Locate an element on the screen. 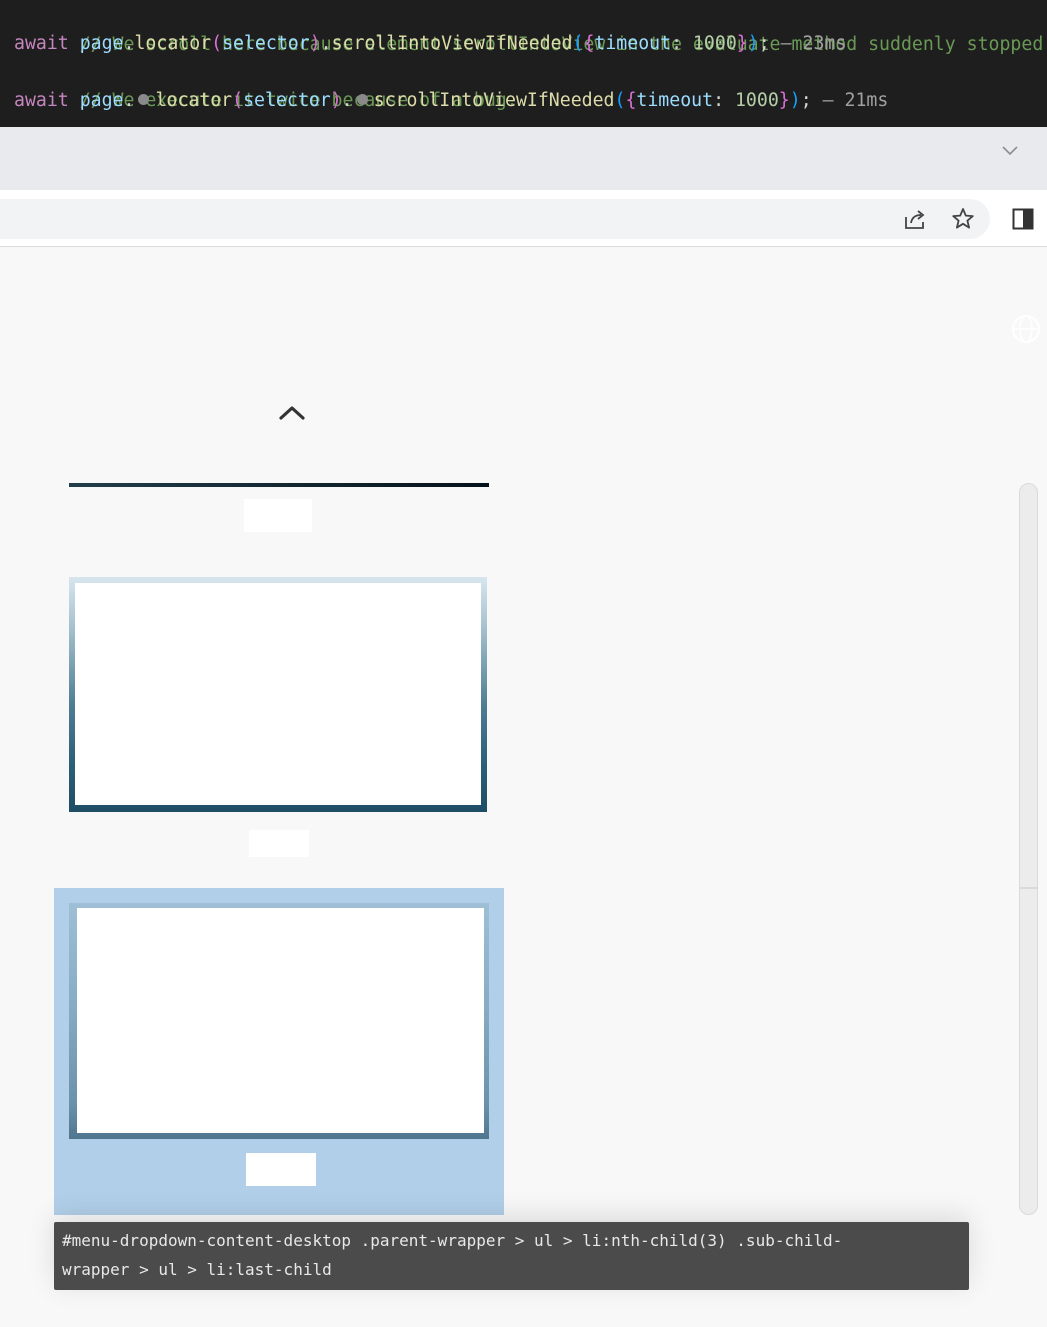 Image resolution: width=1047 pixels, height=1327 pixels. side-panel-icon is located at coordinates (1023, 219).